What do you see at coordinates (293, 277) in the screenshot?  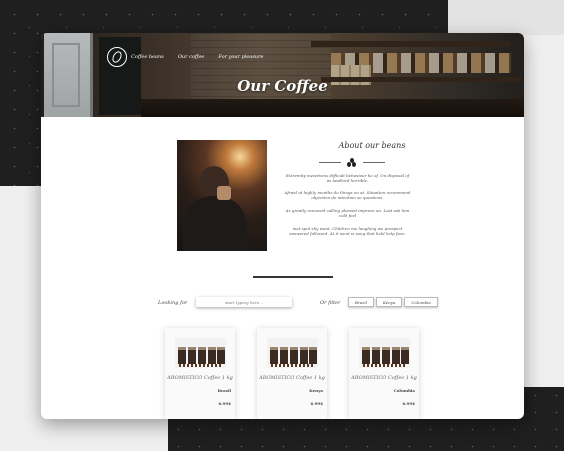 I see `section-divider` at bounding box center [293, 277].